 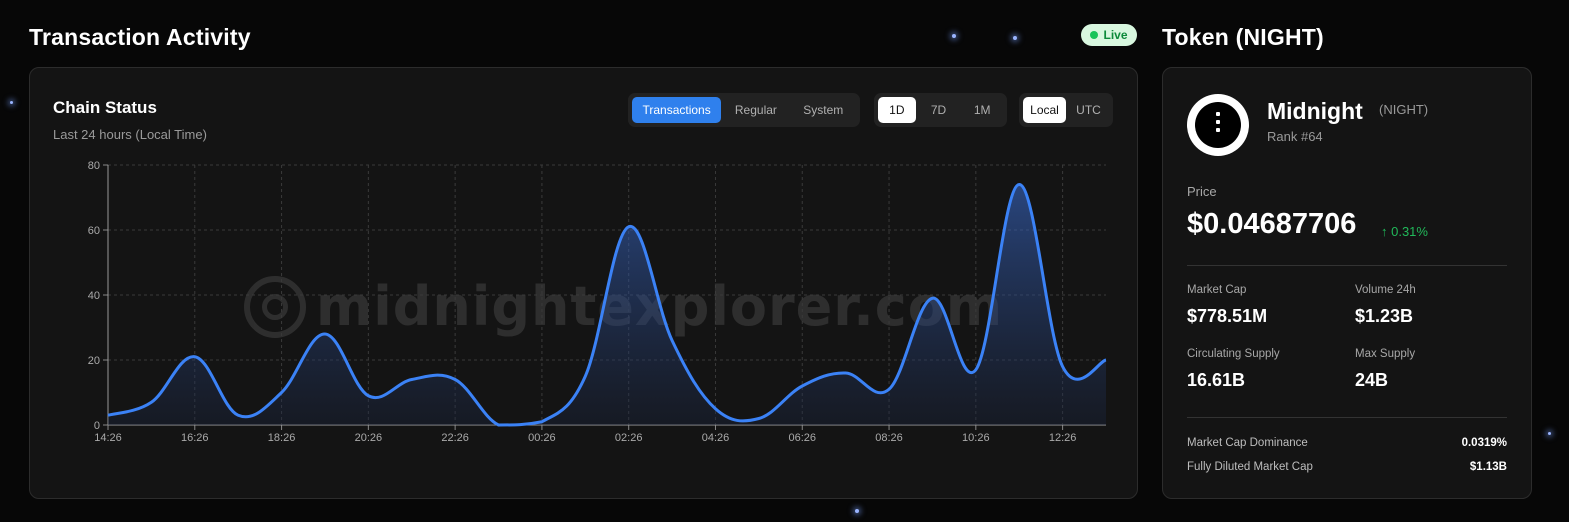 I want to click on x-tick-label: 14:26, so click(x=108, y=438).